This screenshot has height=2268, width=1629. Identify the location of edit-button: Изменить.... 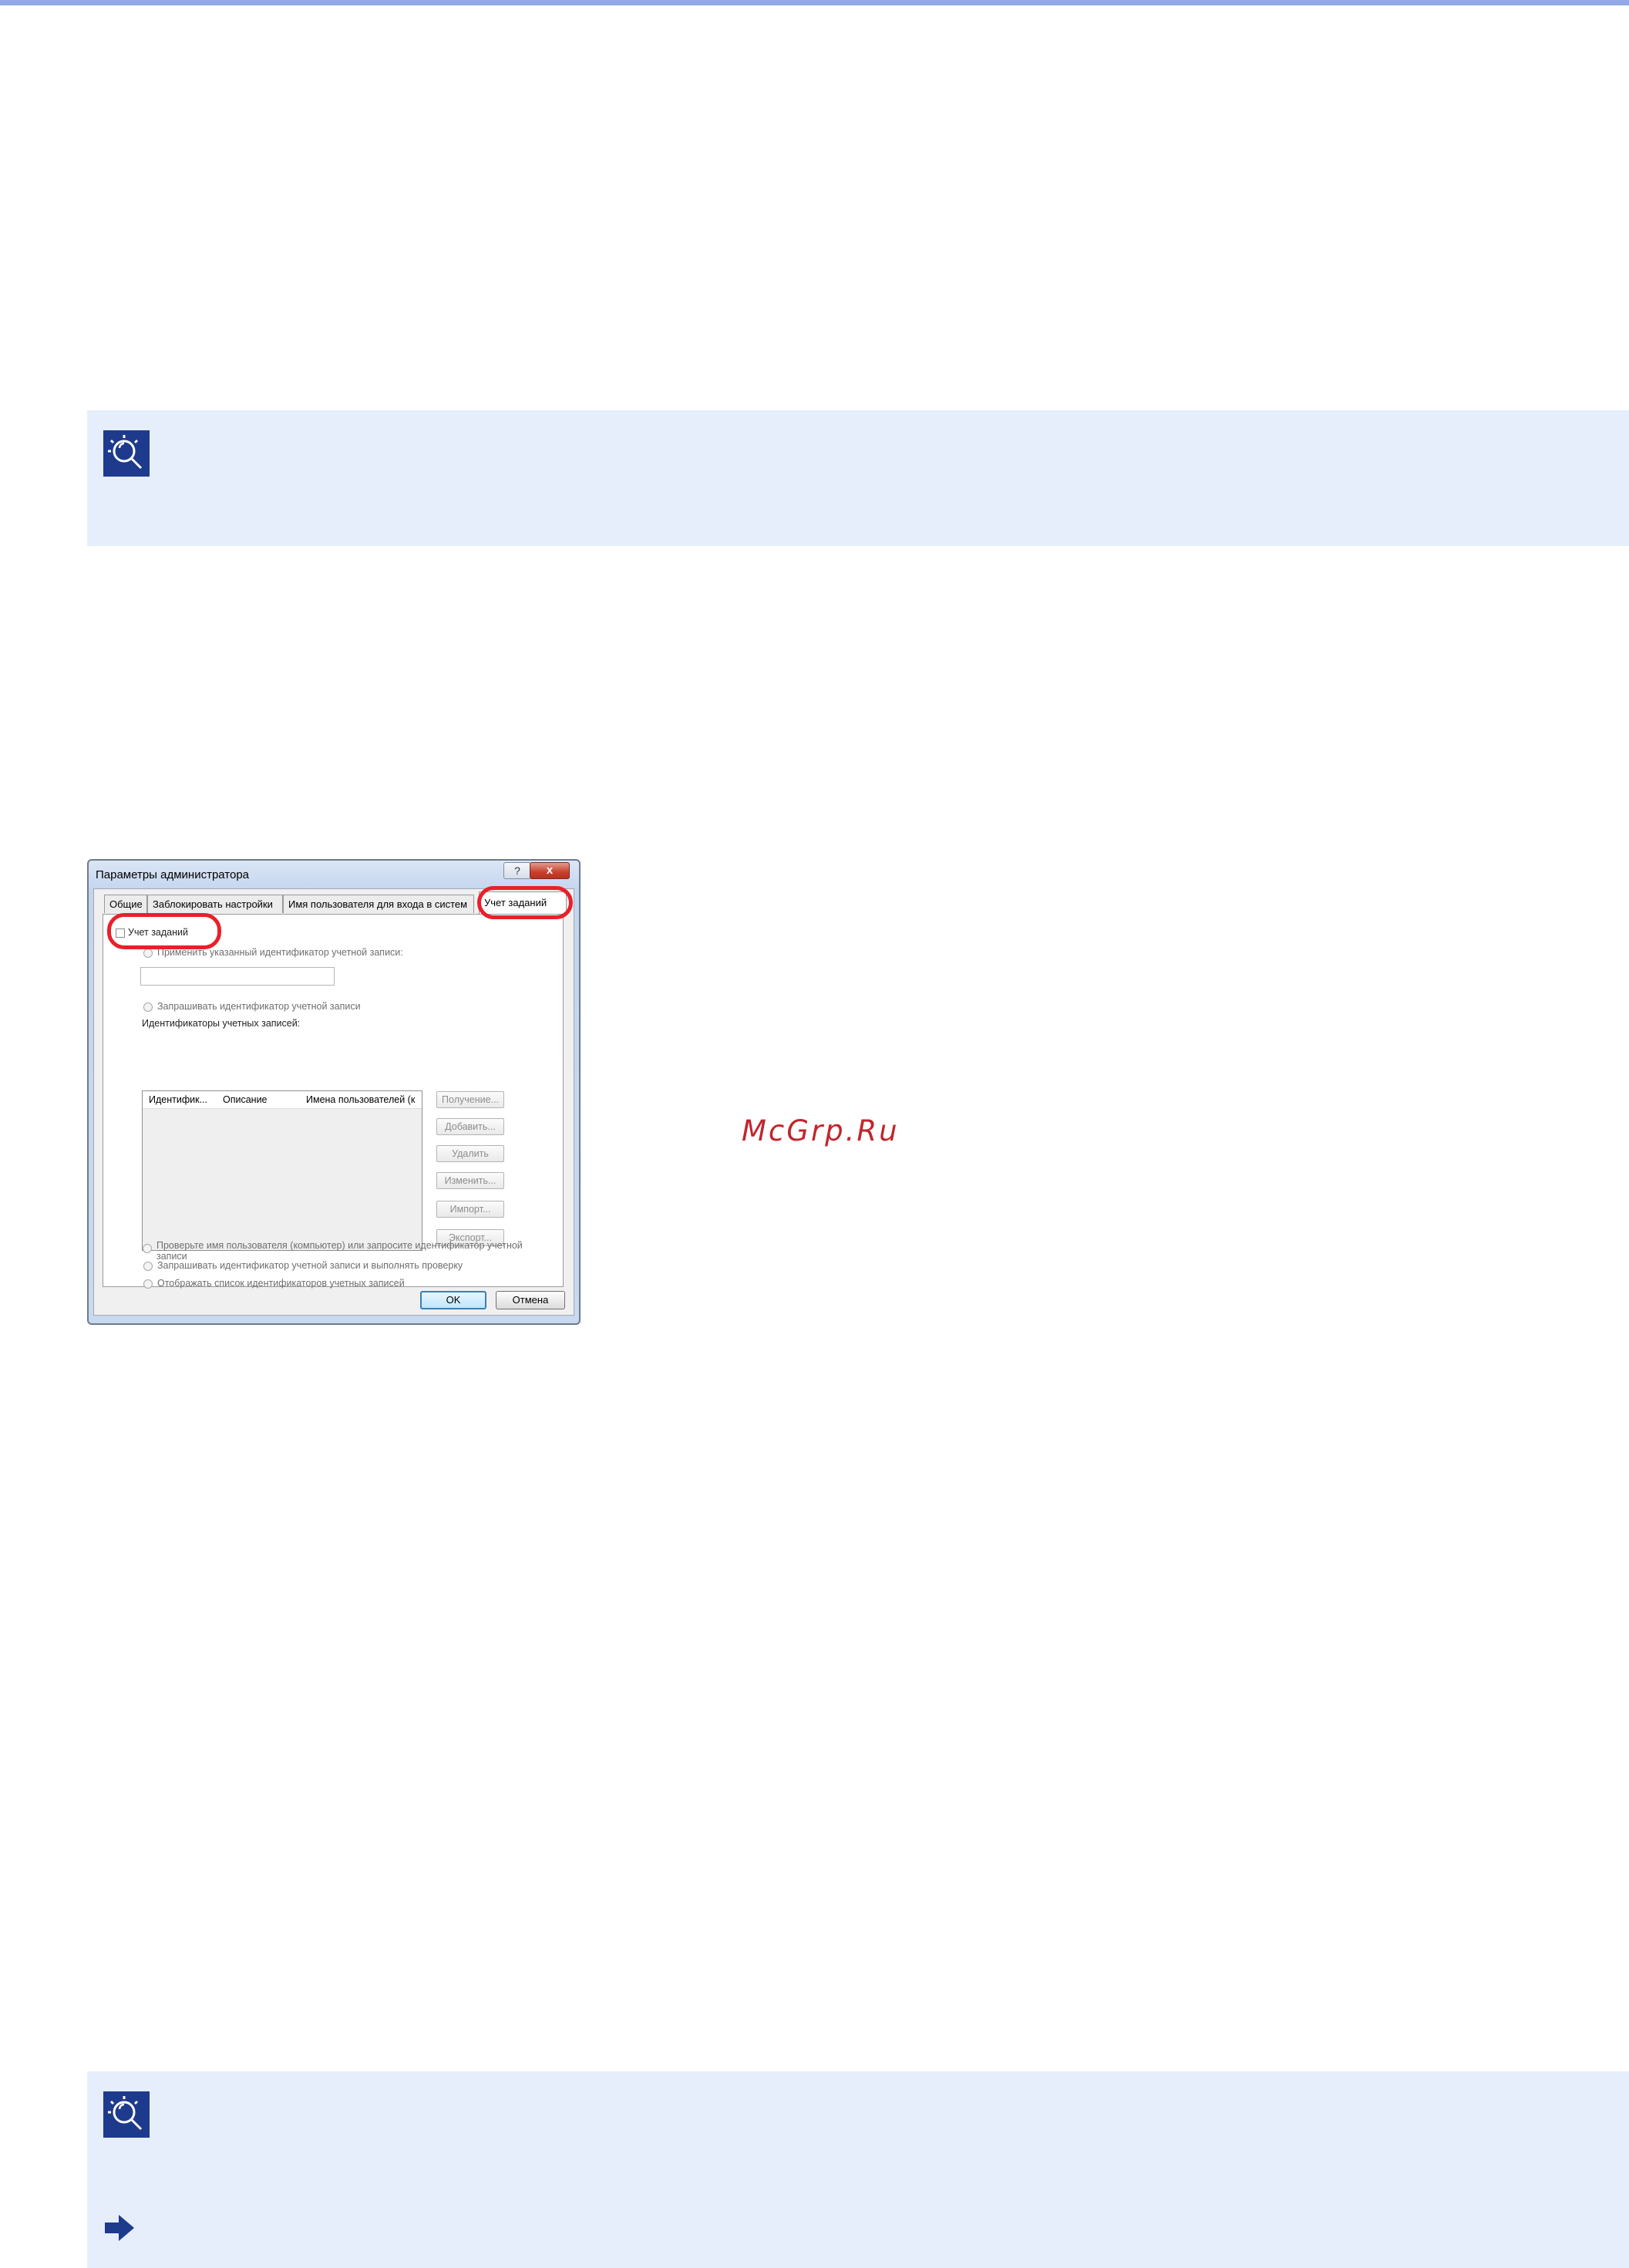
(470, 1180).